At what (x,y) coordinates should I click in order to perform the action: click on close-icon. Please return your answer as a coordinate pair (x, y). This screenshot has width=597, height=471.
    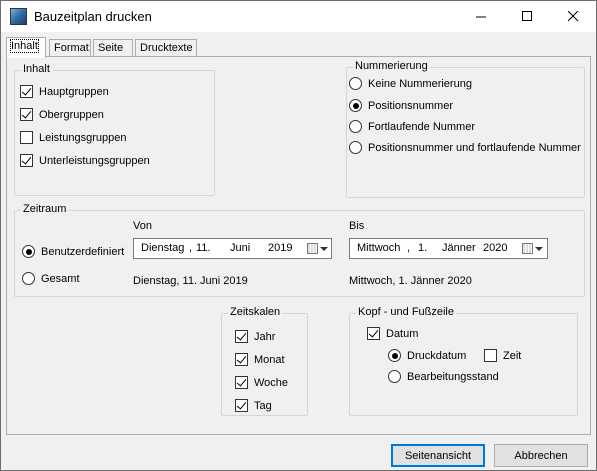
    Looking at the image, I should click on (572, 16).